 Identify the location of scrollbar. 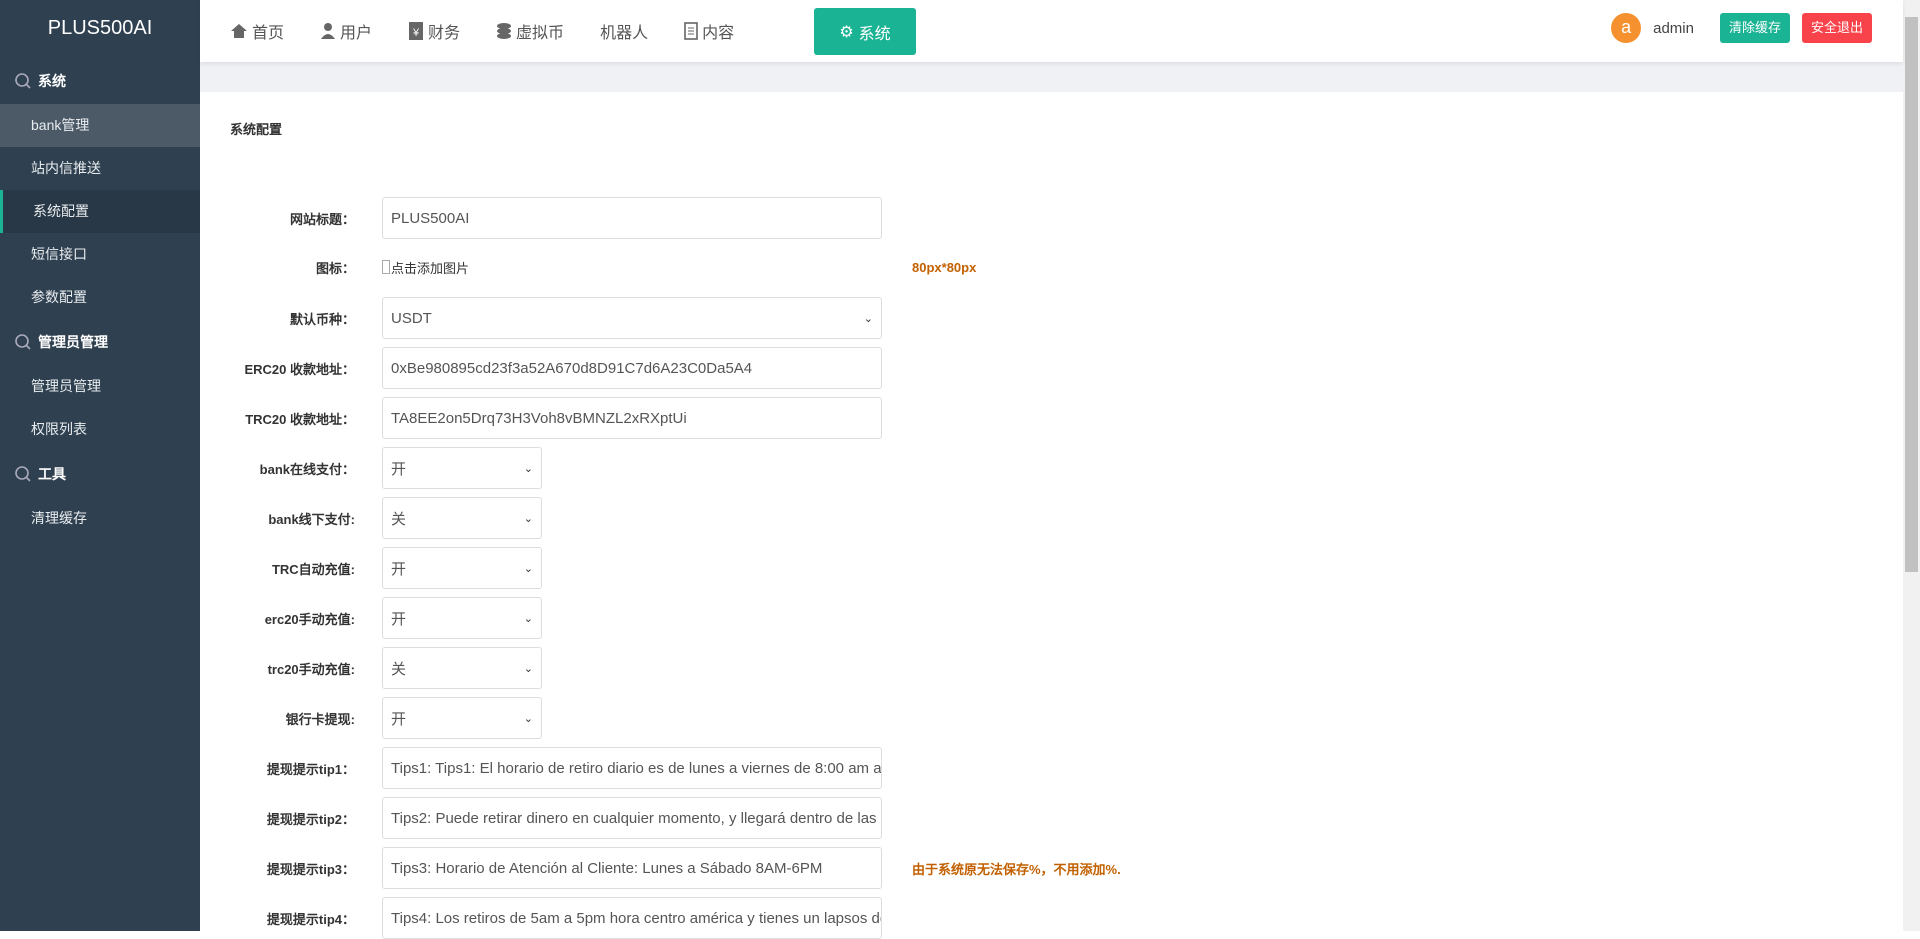
(1911, 465).